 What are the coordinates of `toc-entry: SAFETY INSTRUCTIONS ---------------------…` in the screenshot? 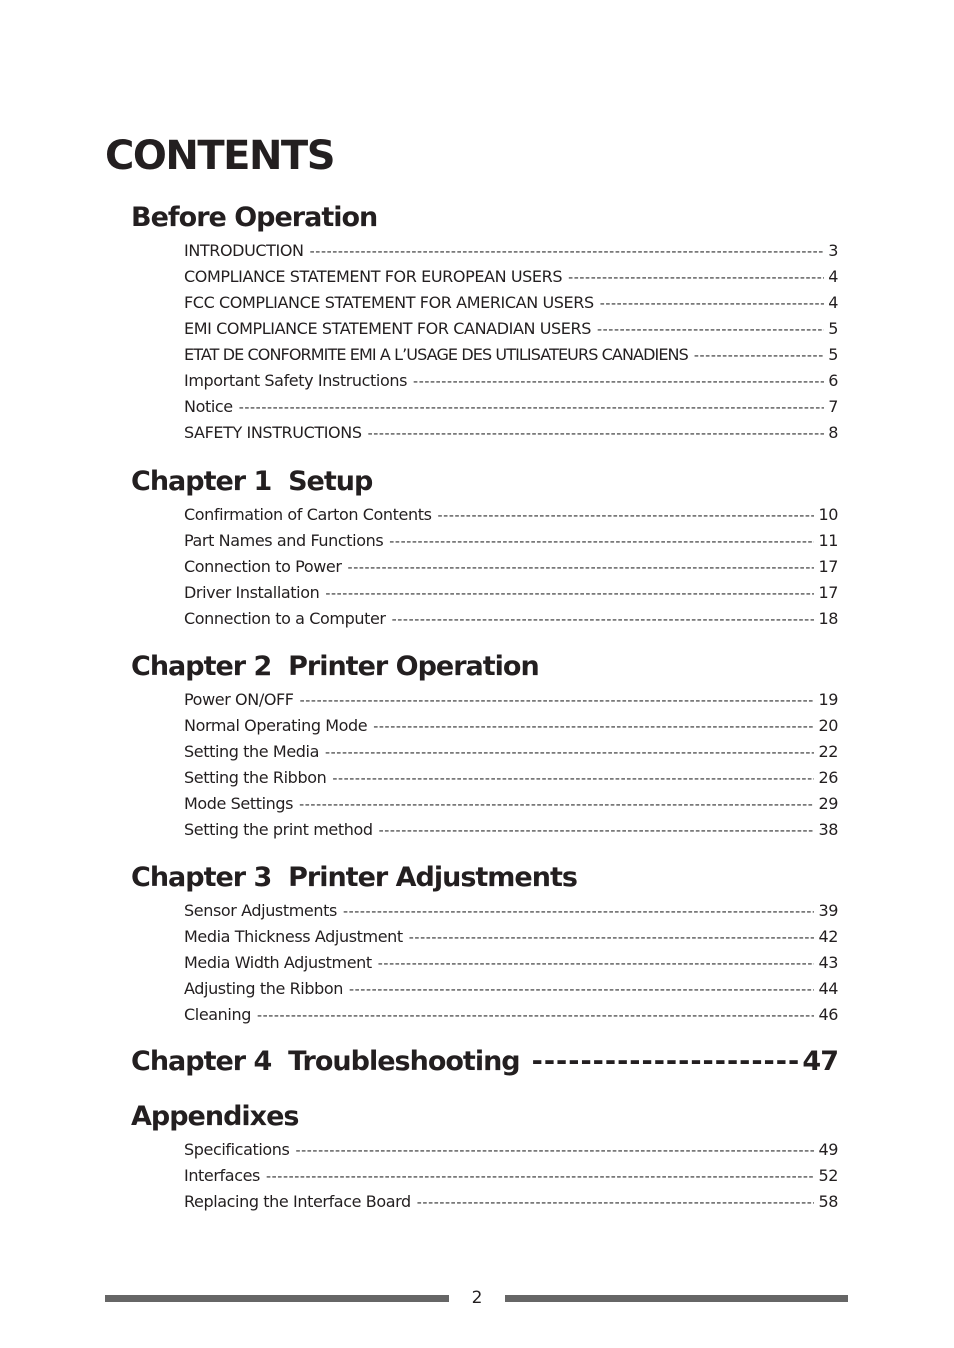 It's located at (511, 433).